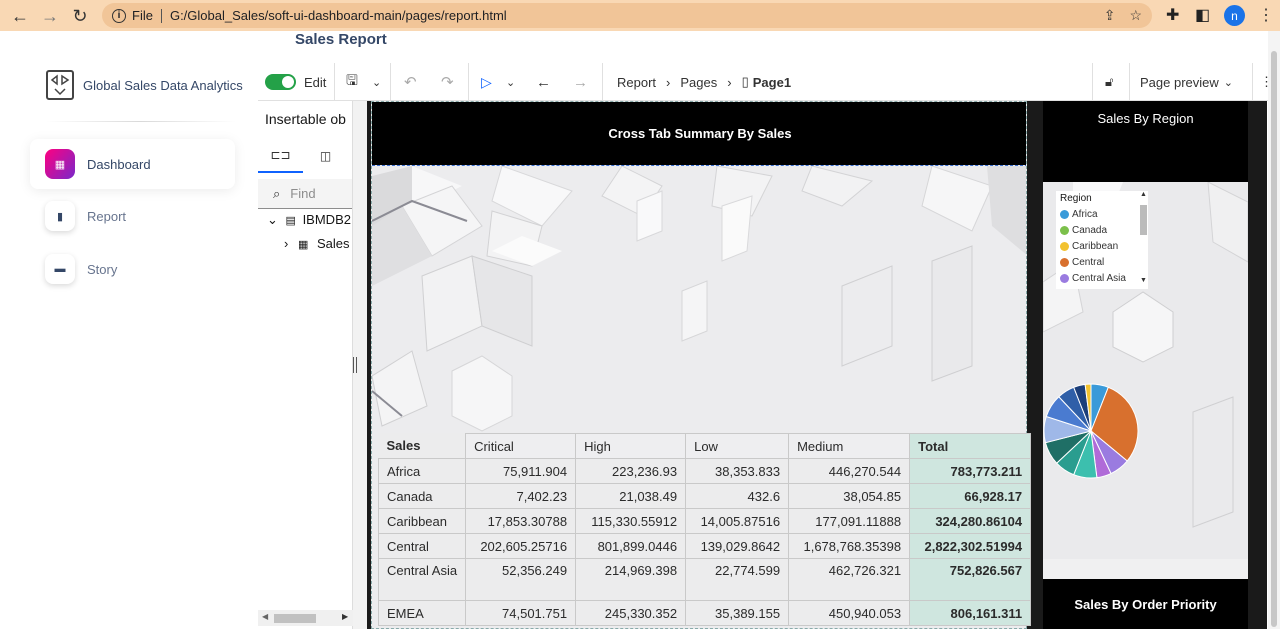 The width and height of the screenshot is (1280, 629). What do you see at coordinates (521, 446) in the screenshot?
I see `column-header: Critical` at bounding box center [521, 446].